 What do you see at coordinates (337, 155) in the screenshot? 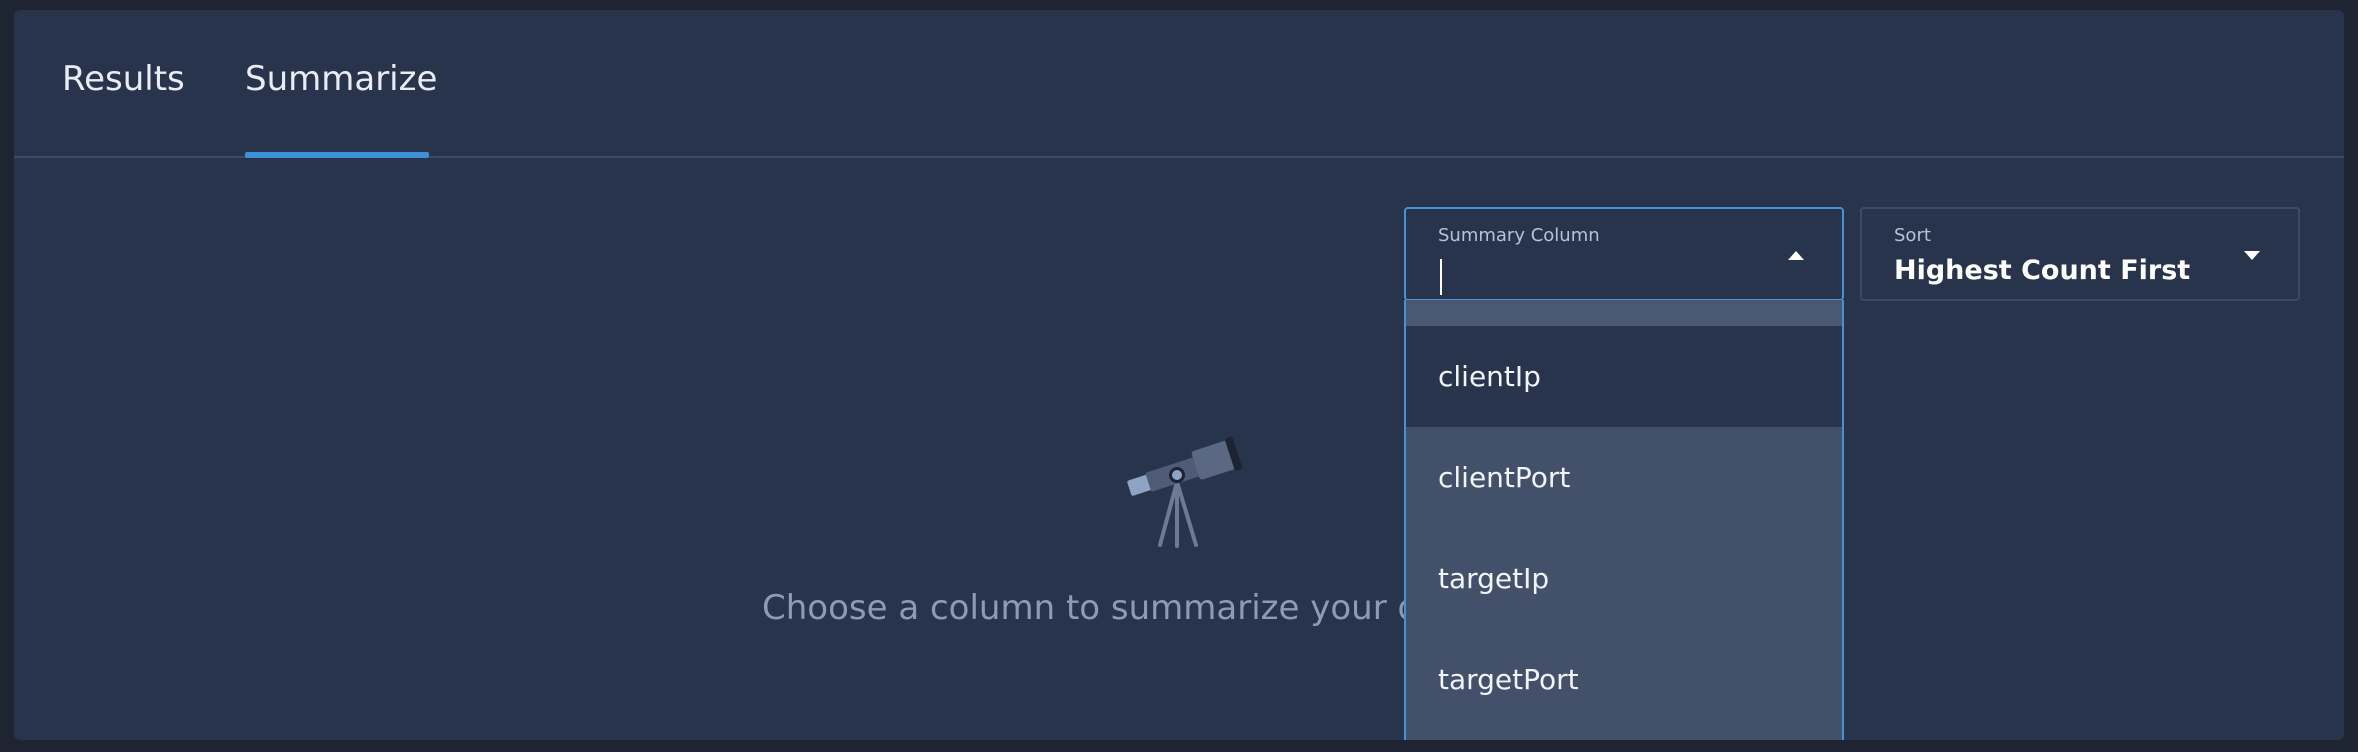
I see `active-tab-indicator` at bounding box center [337, 155].